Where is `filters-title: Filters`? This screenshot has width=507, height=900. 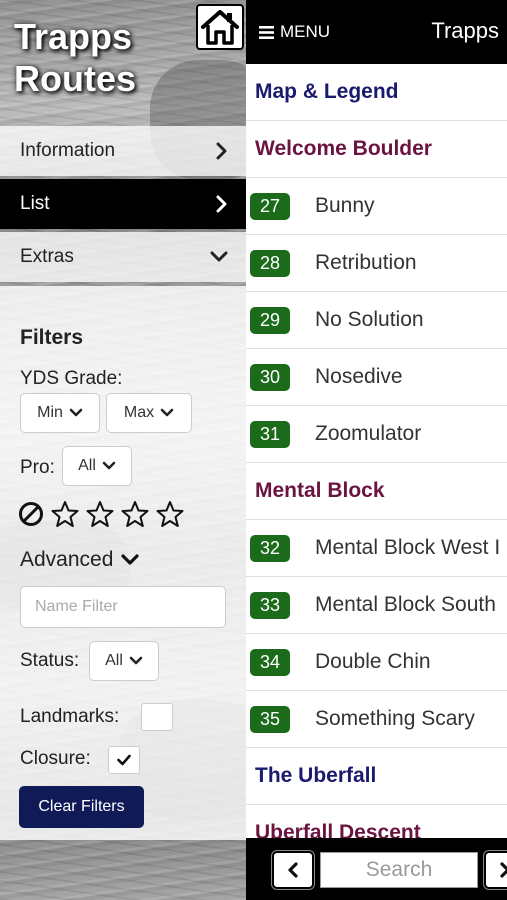
filters-title: Filters is located at coordinates (52, 337).